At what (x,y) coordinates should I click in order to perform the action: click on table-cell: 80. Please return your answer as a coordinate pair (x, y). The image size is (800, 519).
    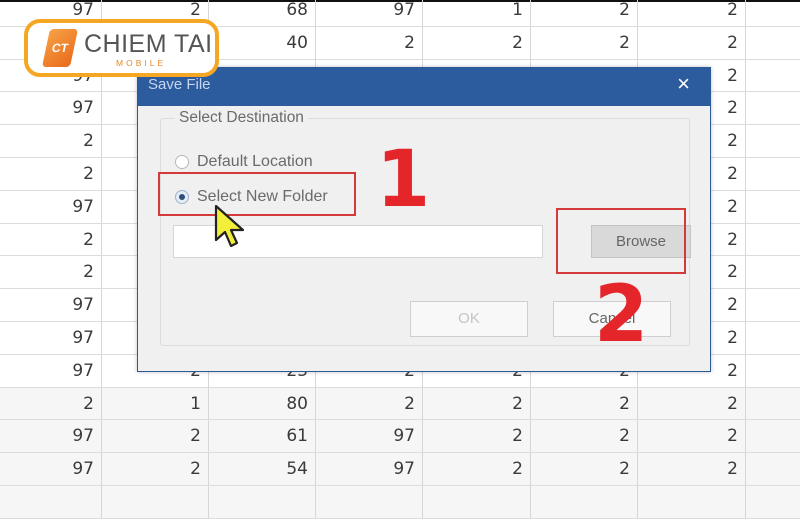
    Looking at the image, I should click on (262, 403).